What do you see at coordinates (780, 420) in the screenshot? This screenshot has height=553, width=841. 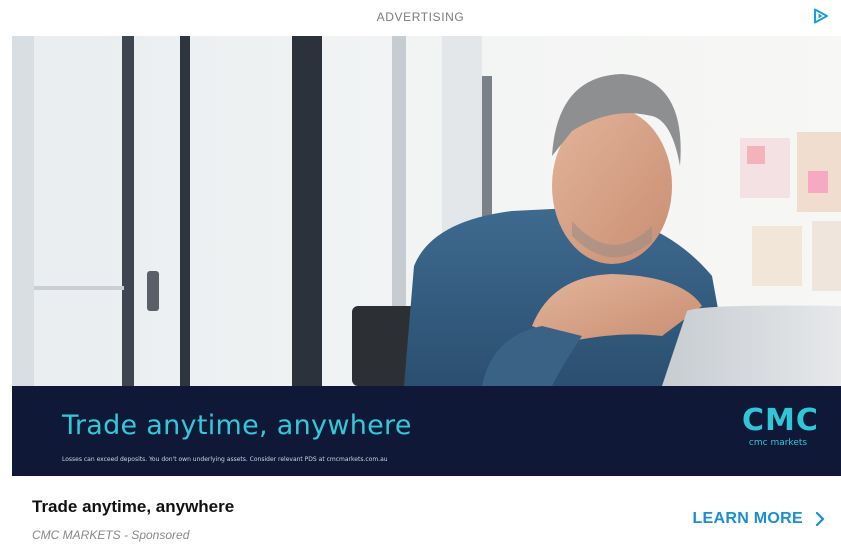 I see `cmc-logo-mark: CMC` at bounding box center [780, 420].